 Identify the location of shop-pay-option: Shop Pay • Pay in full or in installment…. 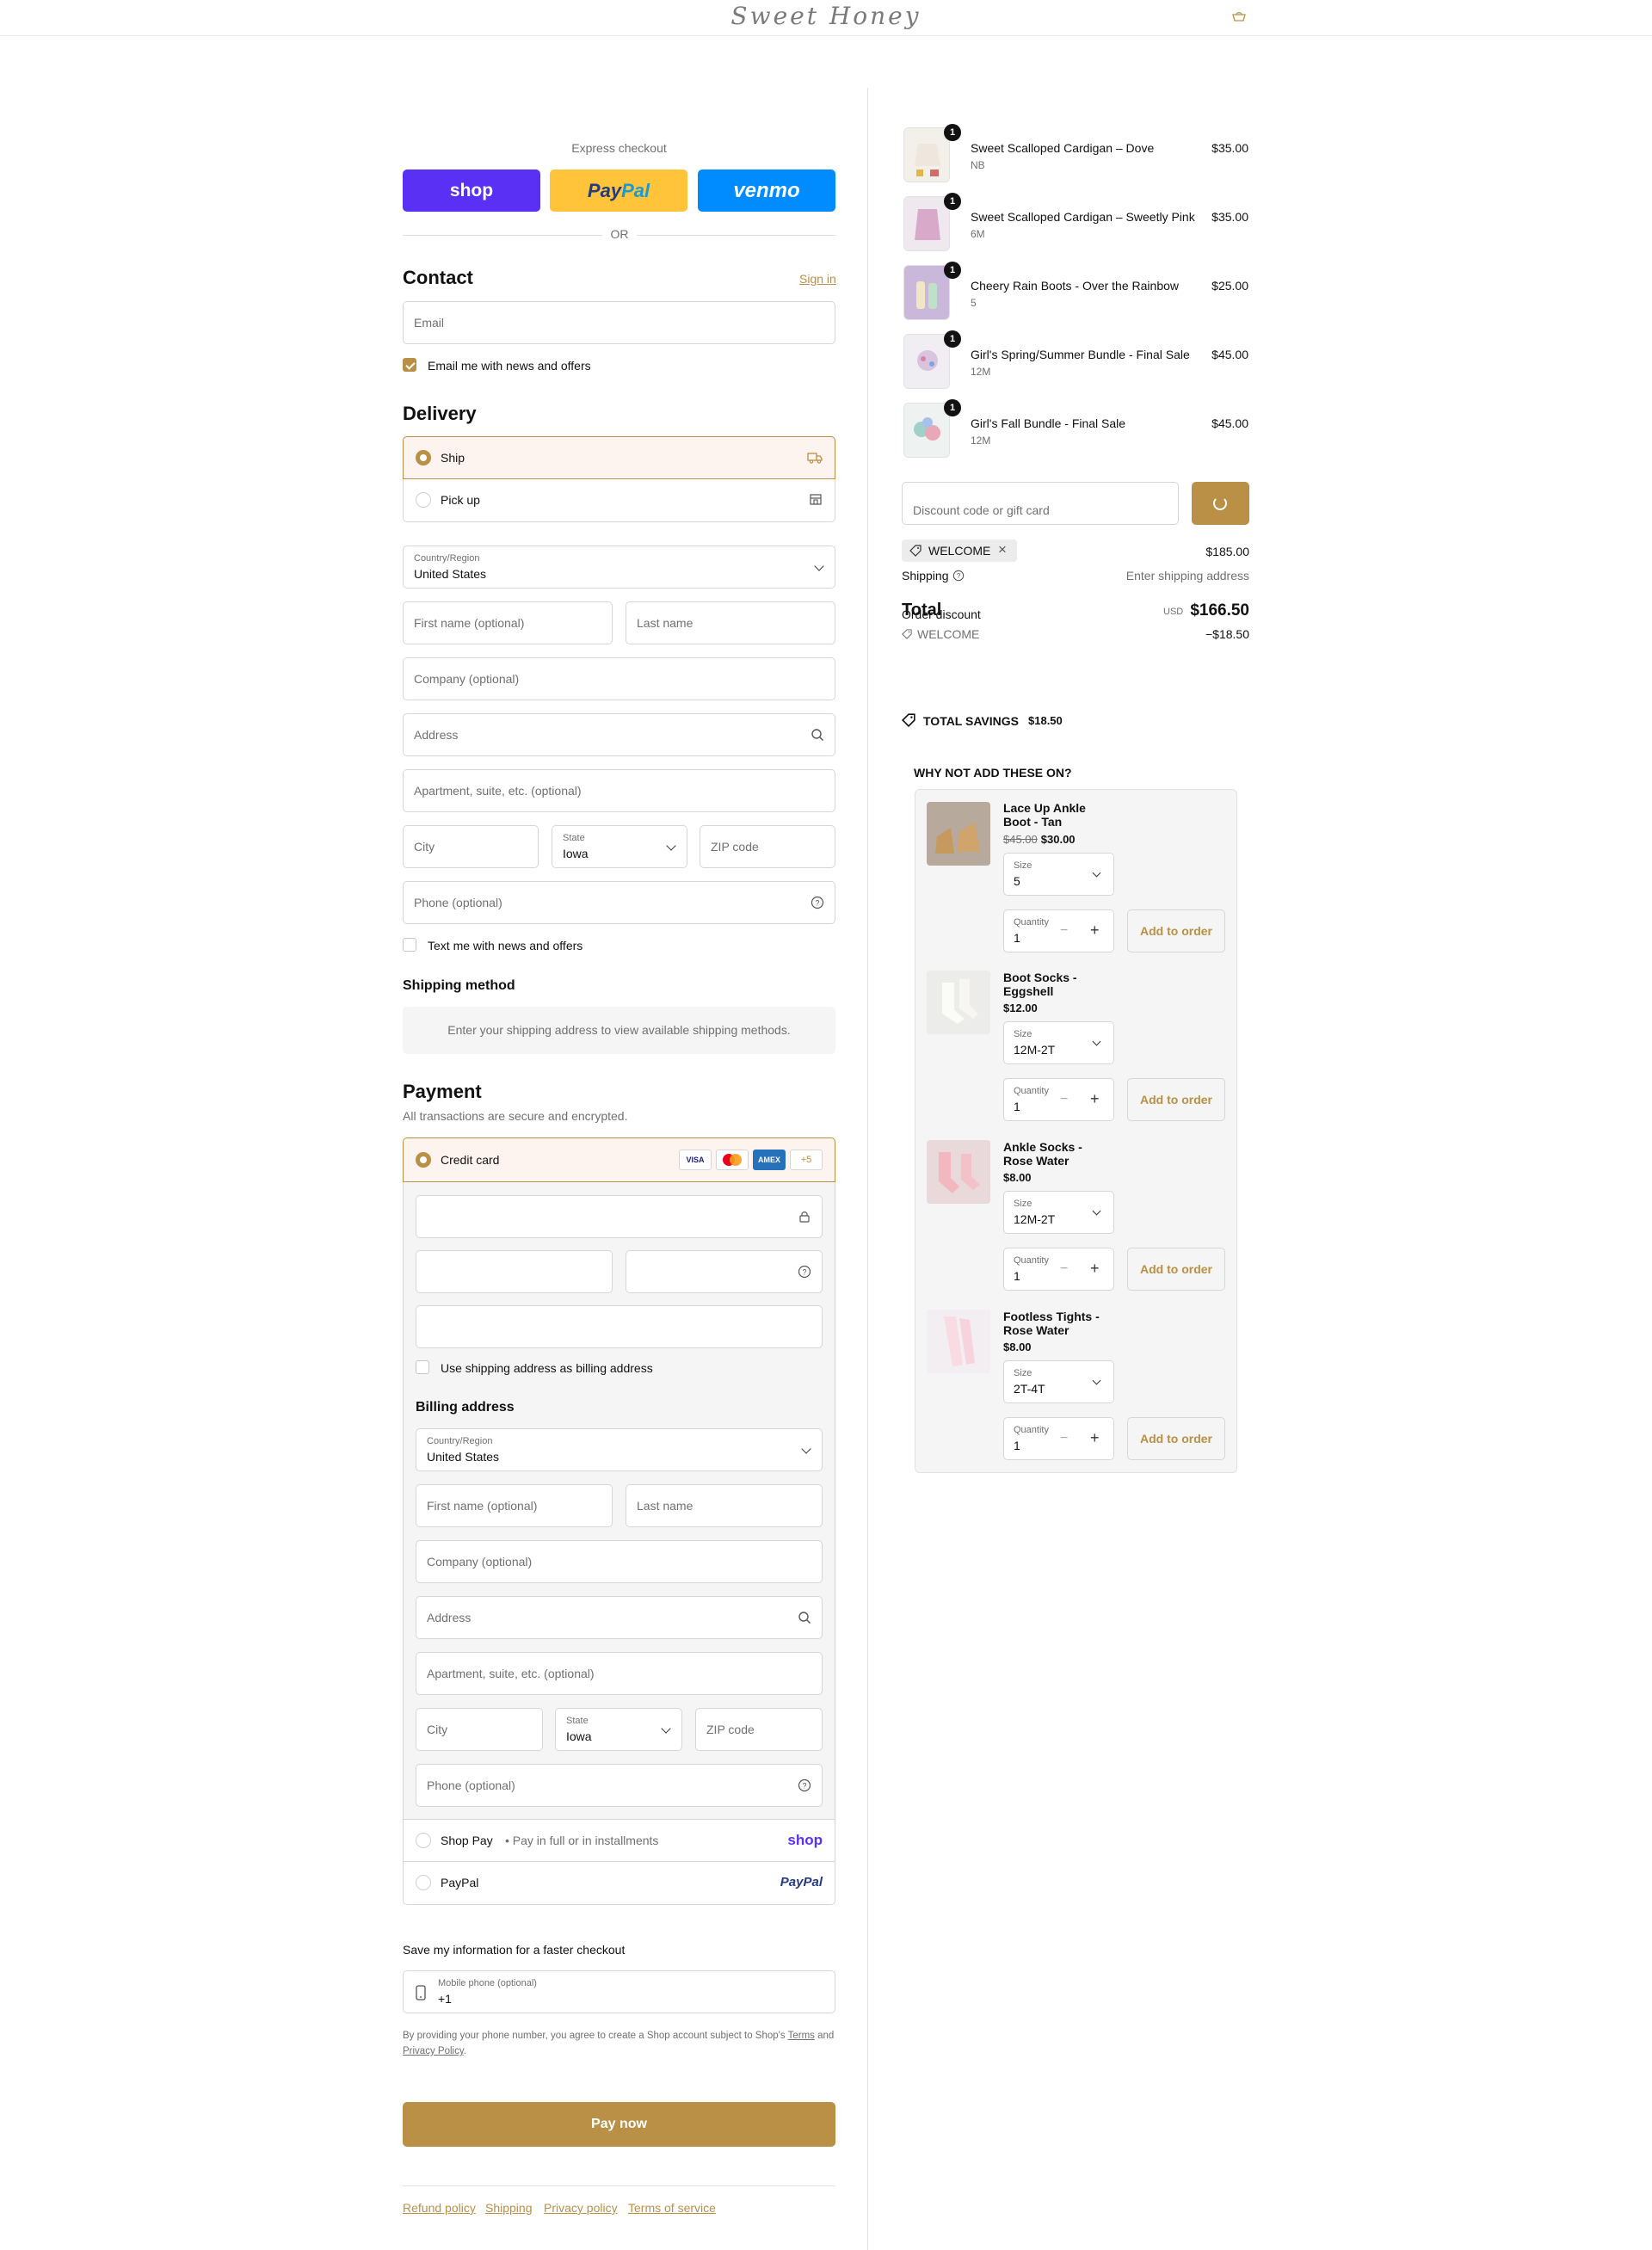
(619, 1841).